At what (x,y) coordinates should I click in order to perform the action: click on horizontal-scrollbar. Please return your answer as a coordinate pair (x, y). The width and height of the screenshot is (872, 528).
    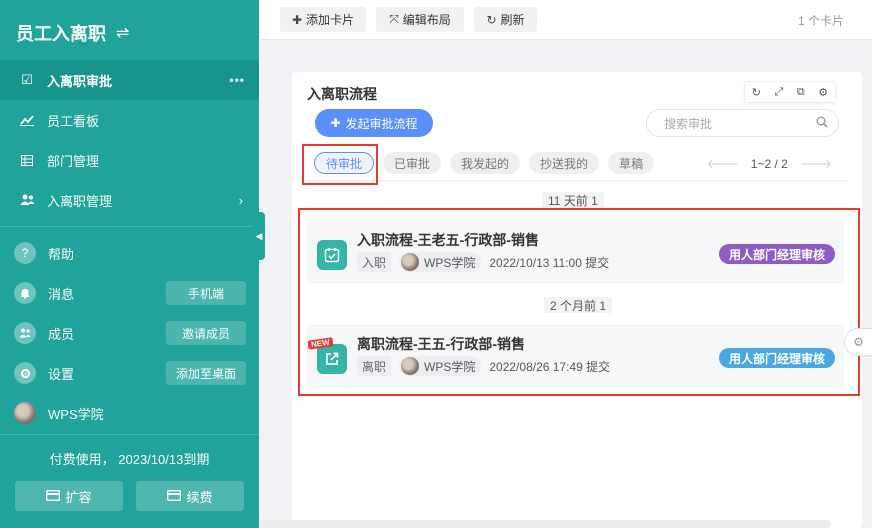
    Looking at the image, I should click on (545, 524).